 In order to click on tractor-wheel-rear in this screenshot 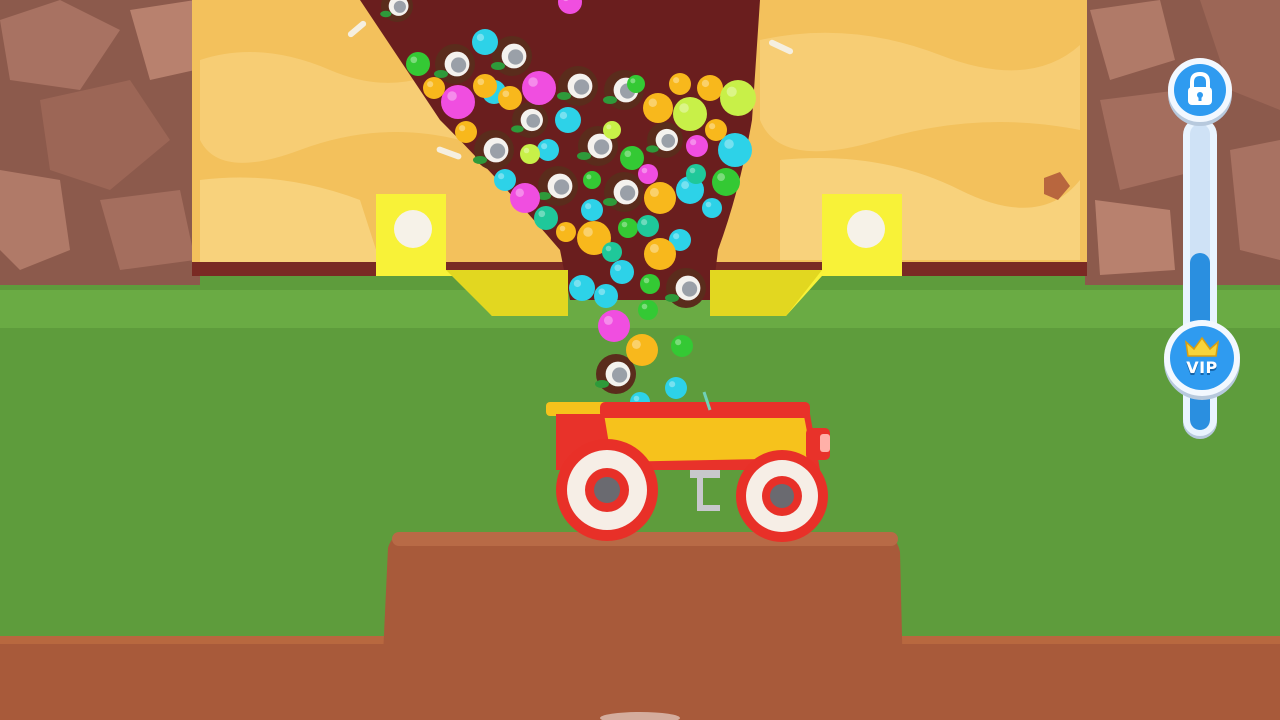, I will do `click(607, 490)`.